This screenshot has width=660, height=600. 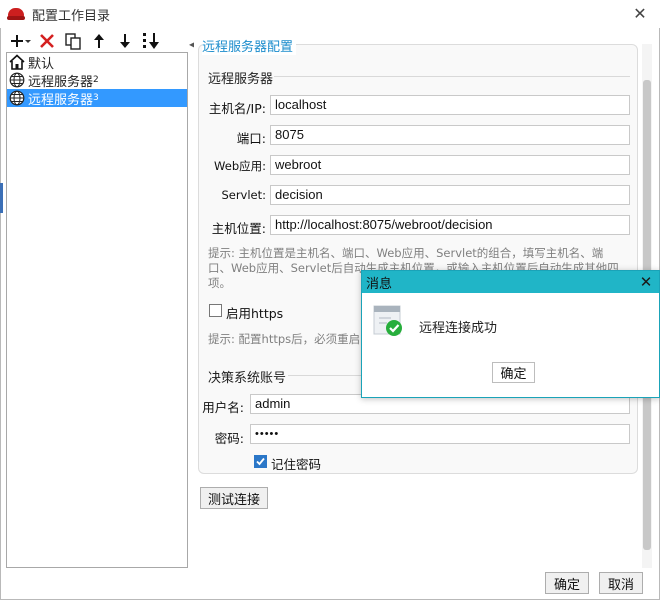 I want to click on home-icon, so click(x=17, y=62).